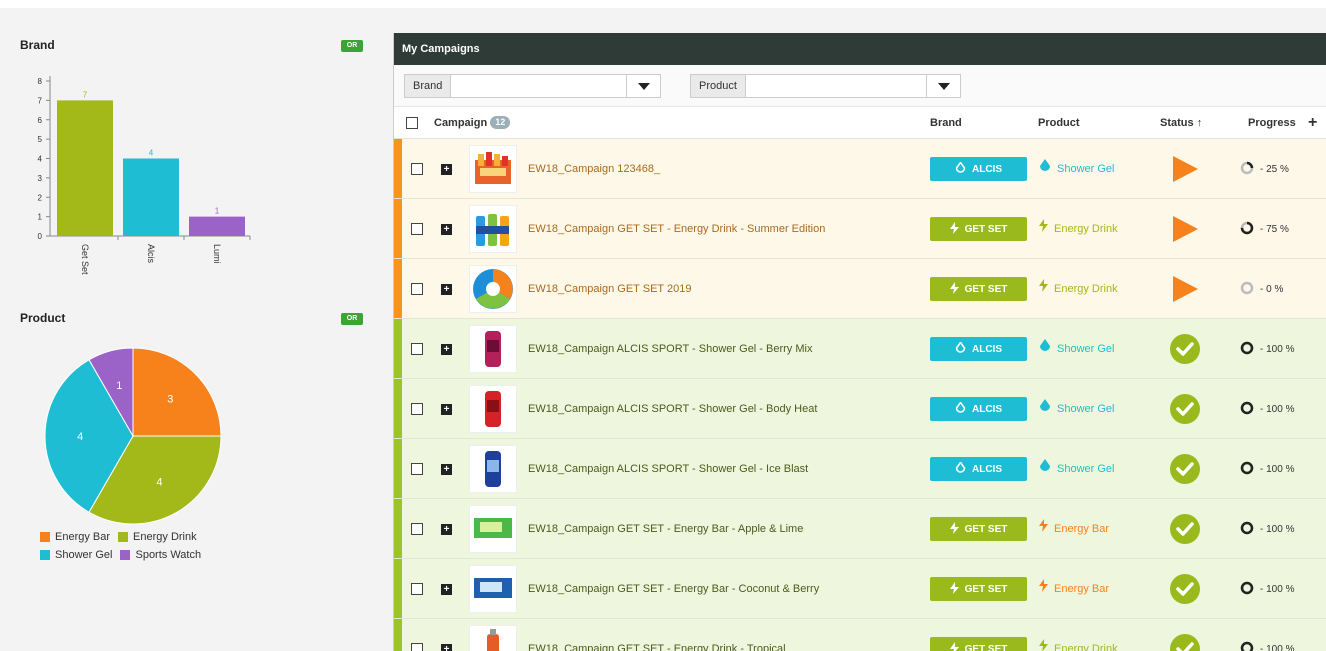 The image size is (1326, 651). What do you see at coordinates (835, 86) in the screenshot?
I see `product-filter-input` at bounding box center [835, 86].